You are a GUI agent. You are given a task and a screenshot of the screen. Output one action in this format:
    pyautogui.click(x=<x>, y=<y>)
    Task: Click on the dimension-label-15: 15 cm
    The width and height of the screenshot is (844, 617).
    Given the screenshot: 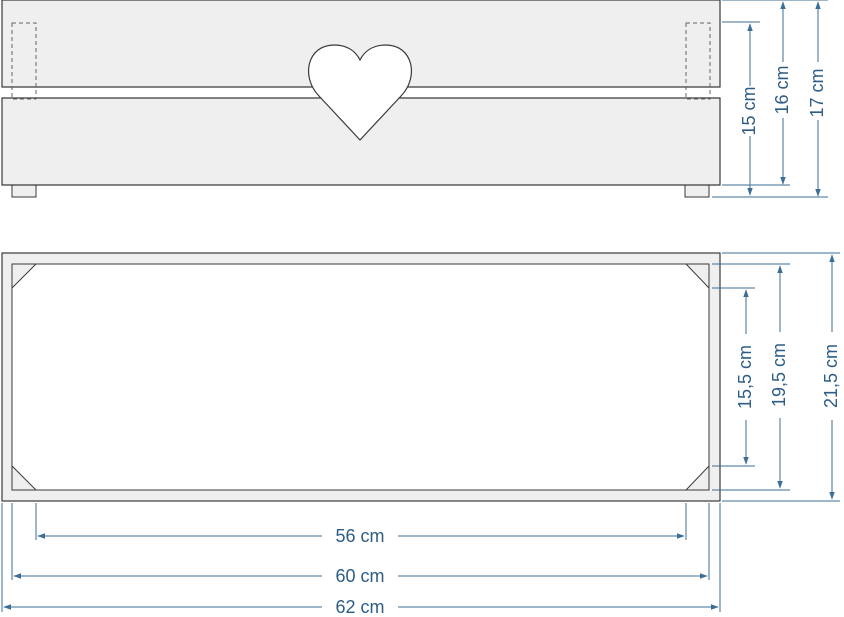 What is the action you would take?
    pyautogui.click(x=749, y=110)
    